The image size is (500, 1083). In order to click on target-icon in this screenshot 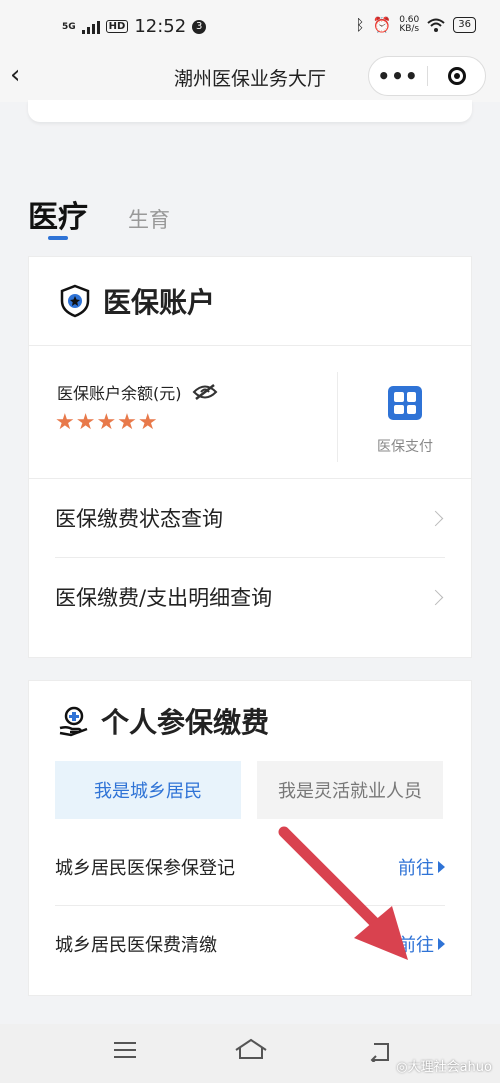, I will do `click(456, 76)`.